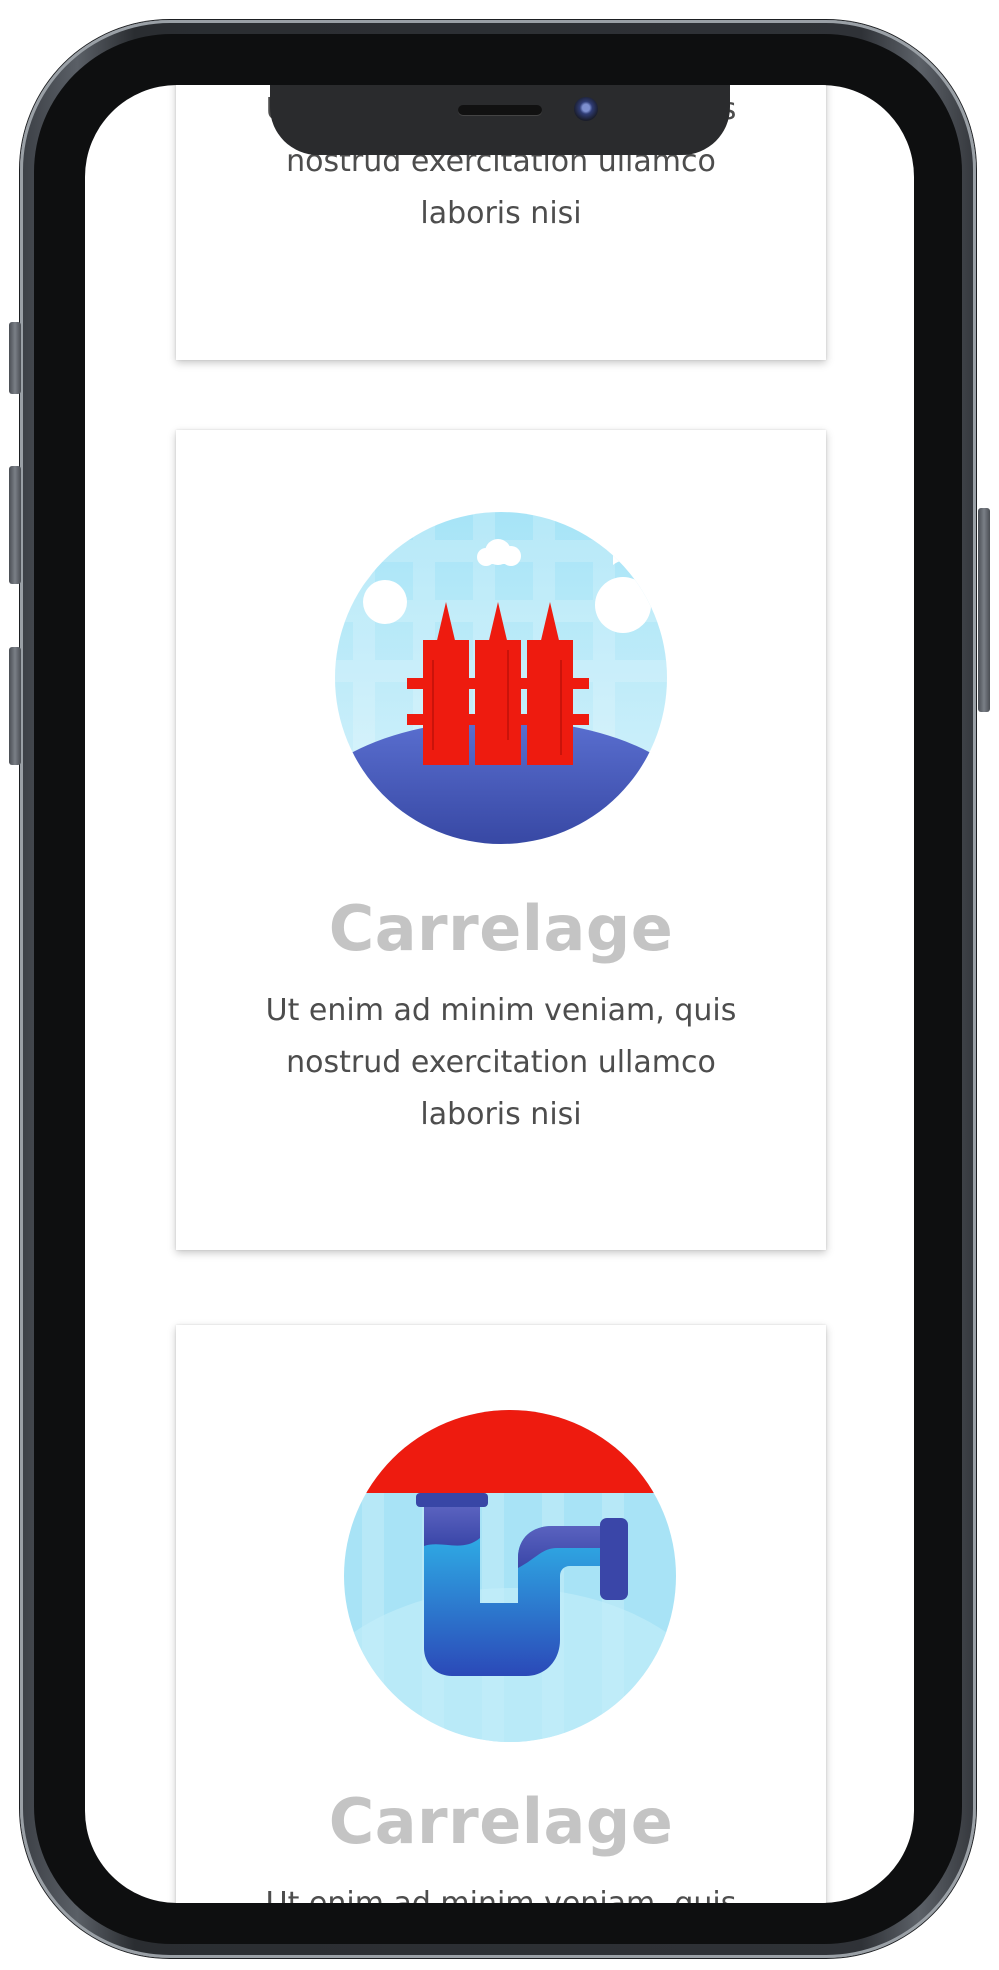 The height and width of the screenshot is (1970, 999). Describe the element at coordinates (15, 525) in the screenshot. I see `volume-up-button` at that location.